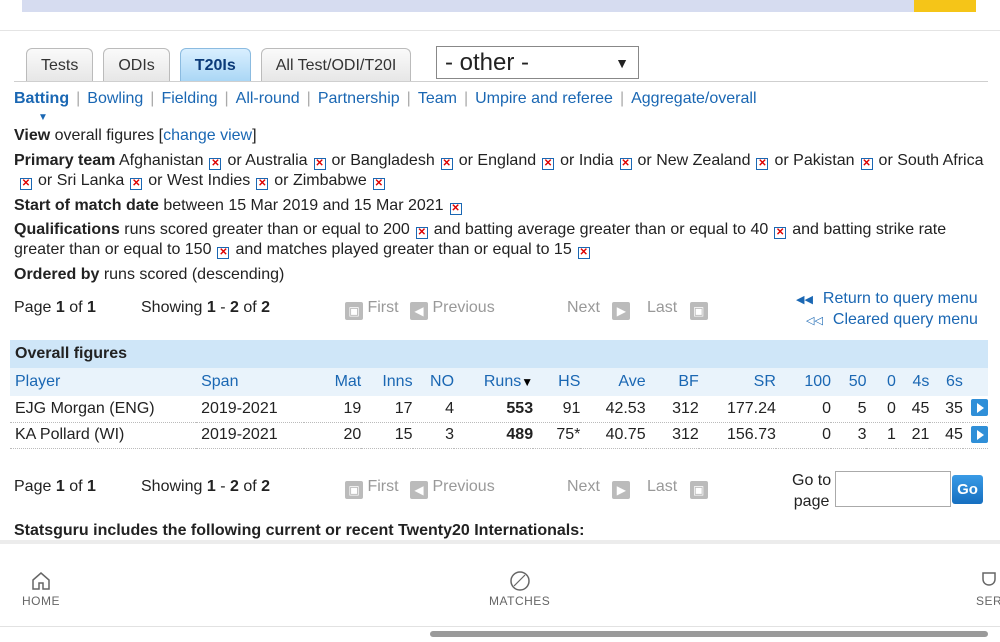 The width and height of the screenshot is (1000, 642). Describe the element at coordinates (613, 382) in the screenshot. I see `col-ave: Ave` at that location.